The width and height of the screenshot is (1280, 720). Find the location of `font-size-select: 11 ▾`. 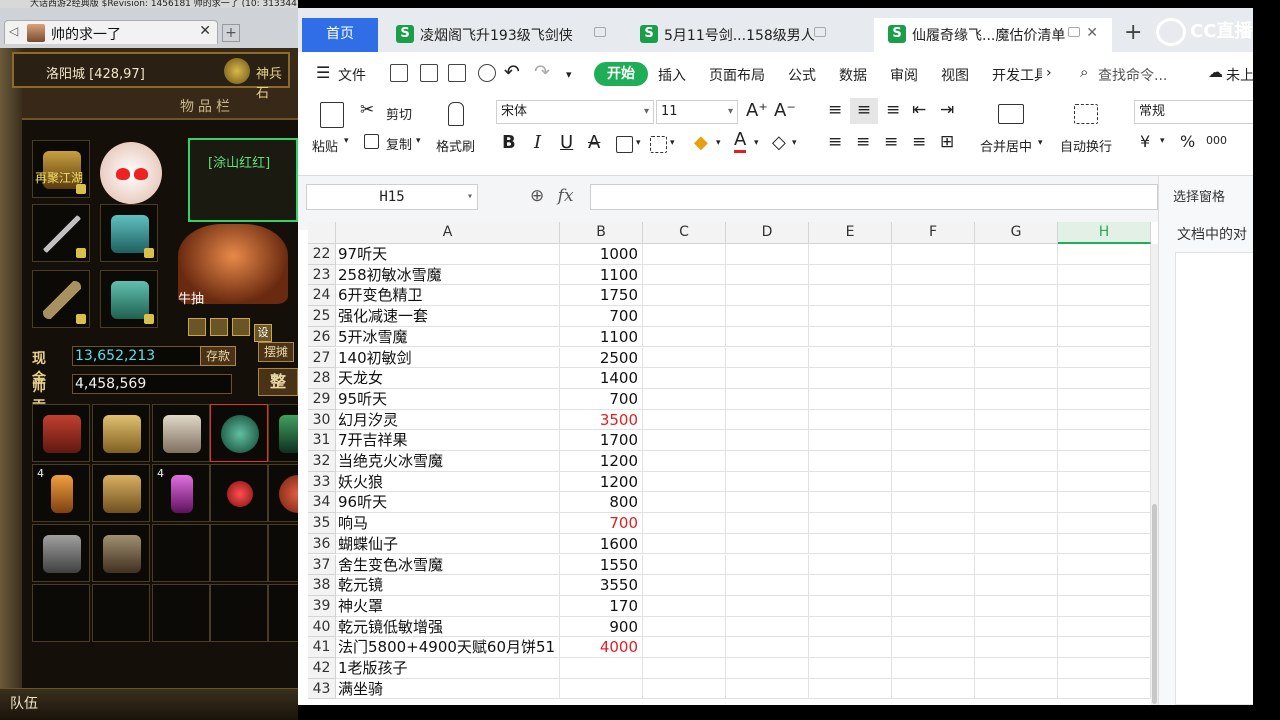

font-size-select: 11 ▾ is located at coordinates (697, 112).